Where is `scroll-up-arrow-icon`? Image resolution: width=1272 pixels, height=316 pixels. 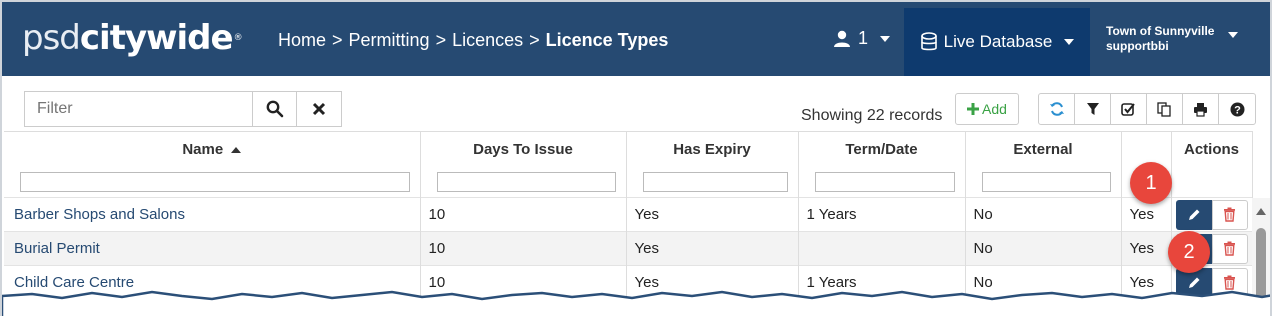
scroll-up-arrow-icon is located at coordinates (1261, 211).